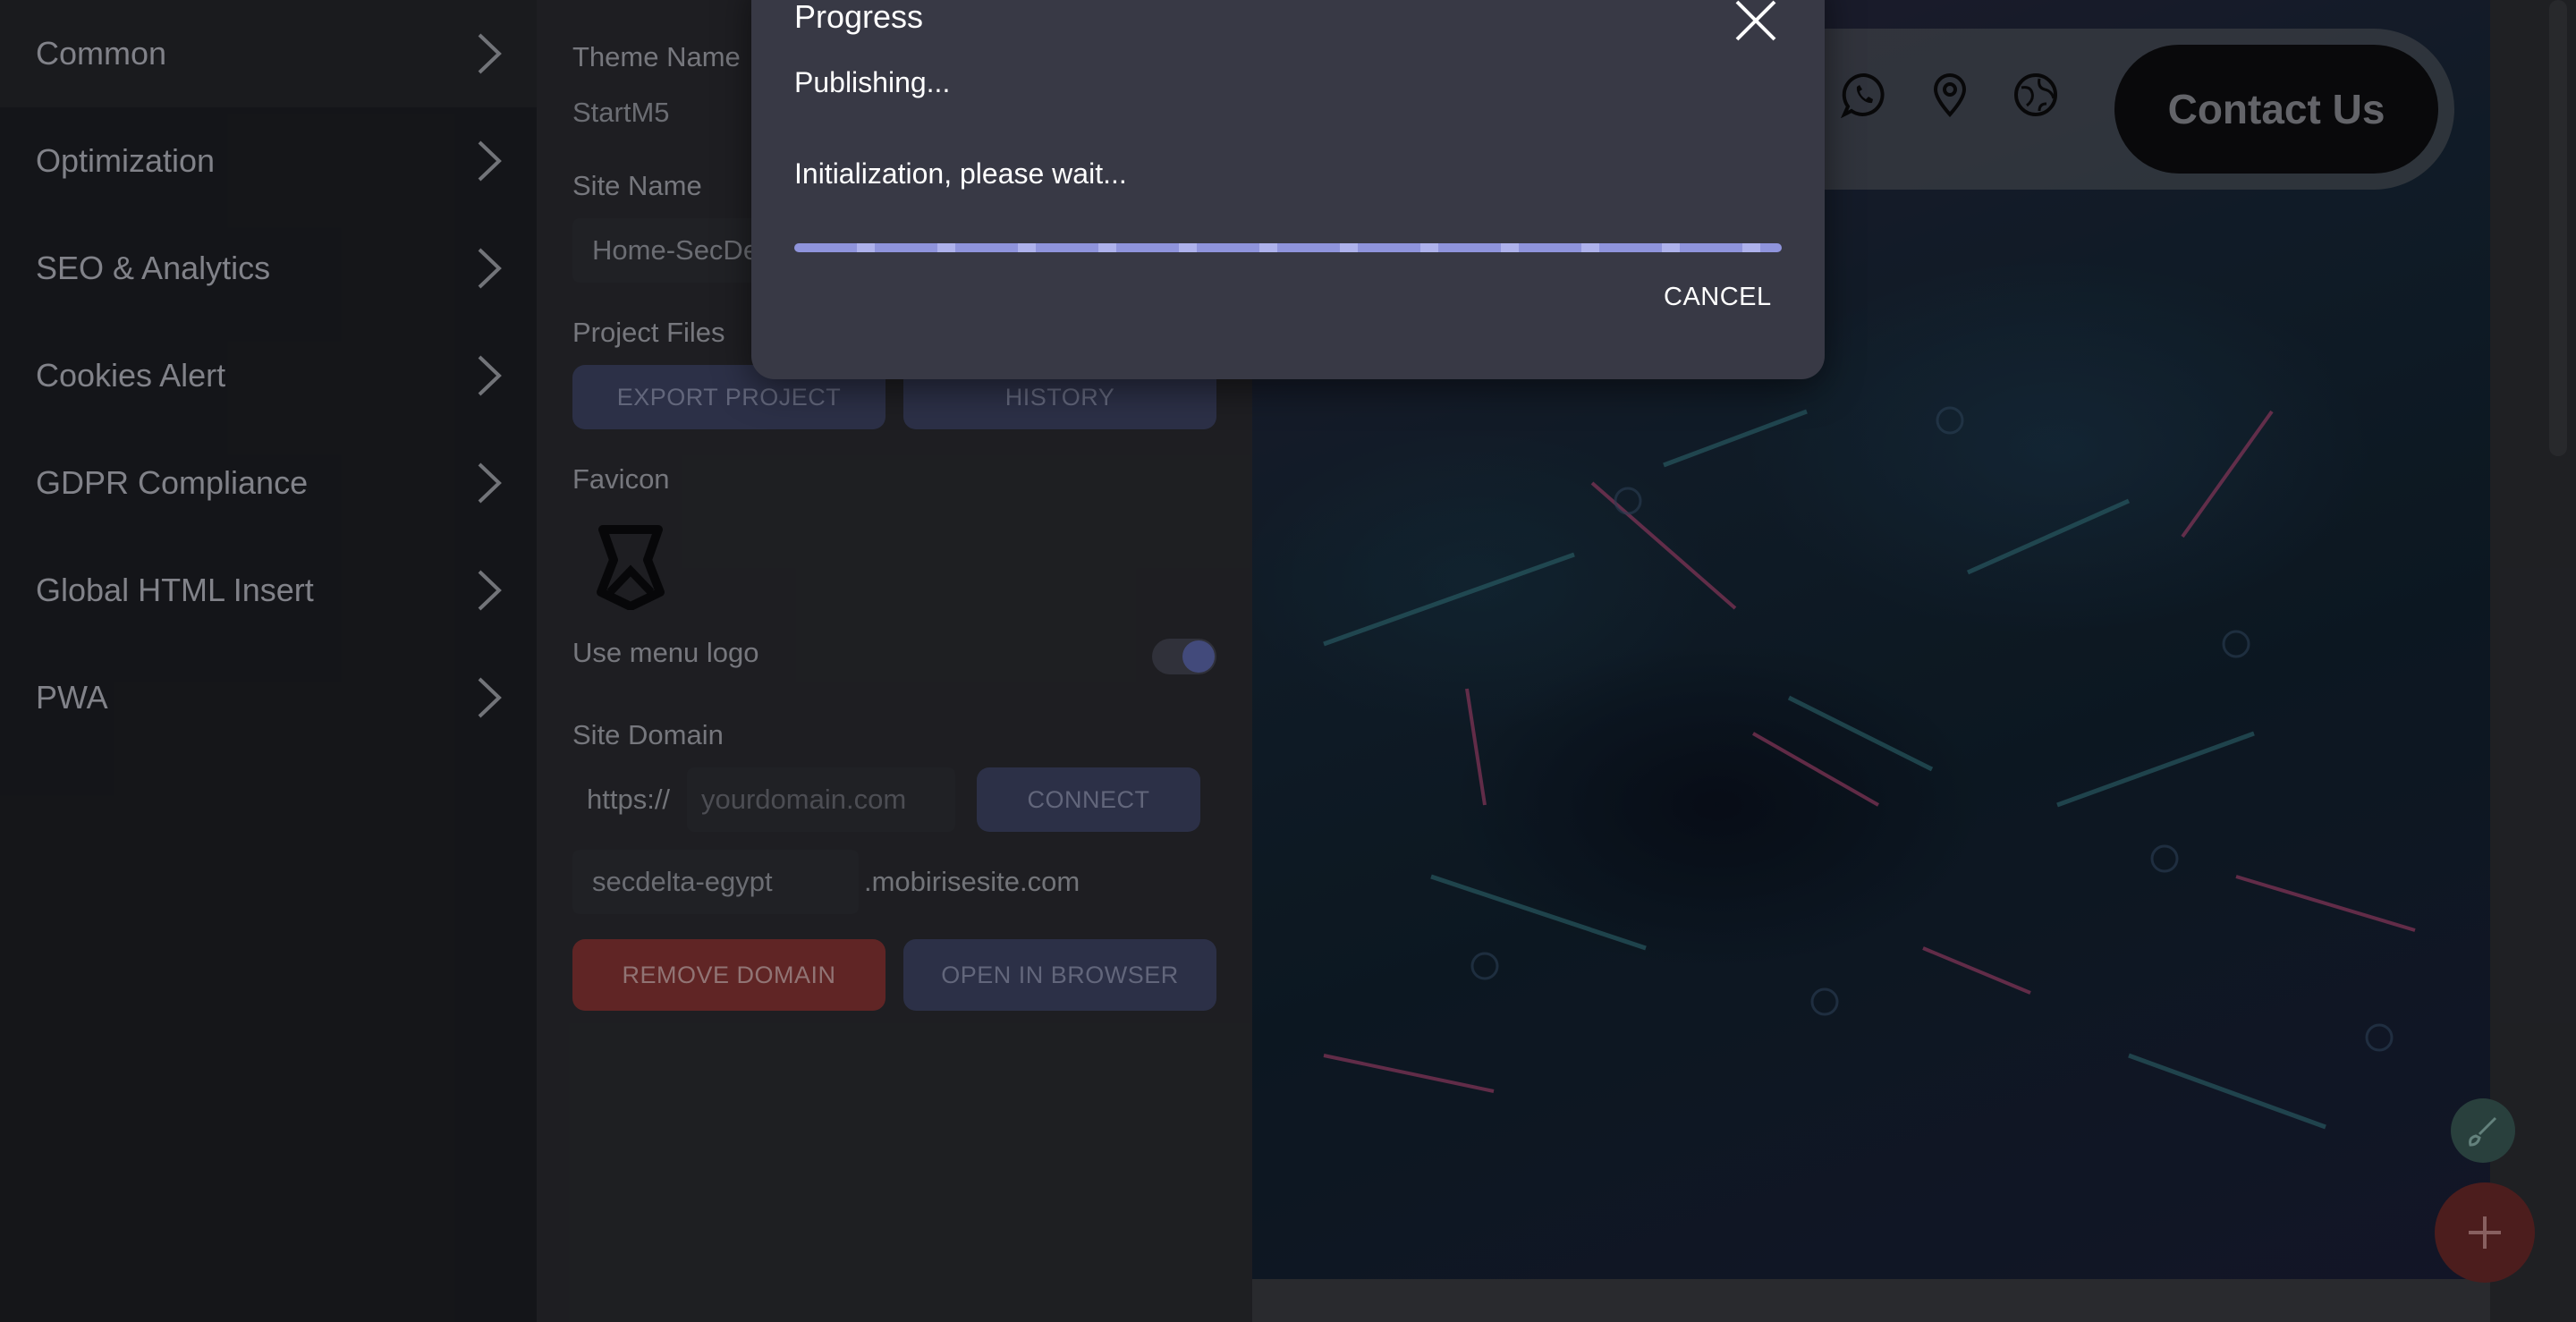  Describe the element at coordinates (1718, 297) in the screenshot. I see `cancel-button: CANCEL` at that location.